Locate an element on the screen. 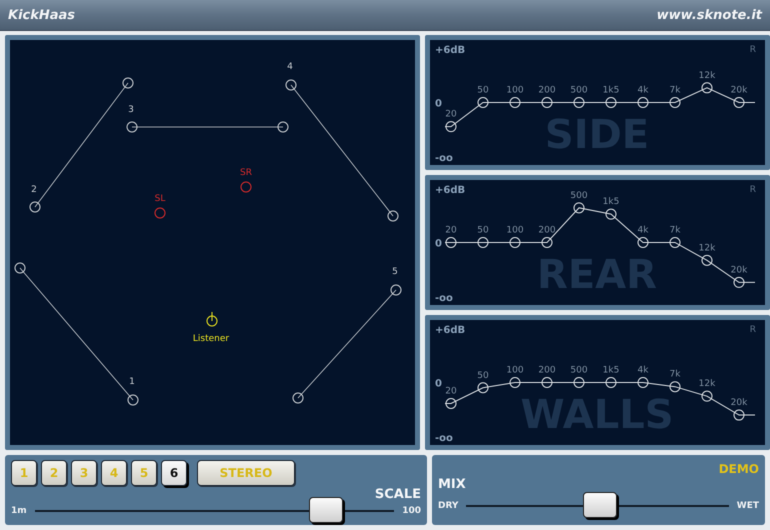  slider-min-label: 1m is located at coordinates (19, 511).